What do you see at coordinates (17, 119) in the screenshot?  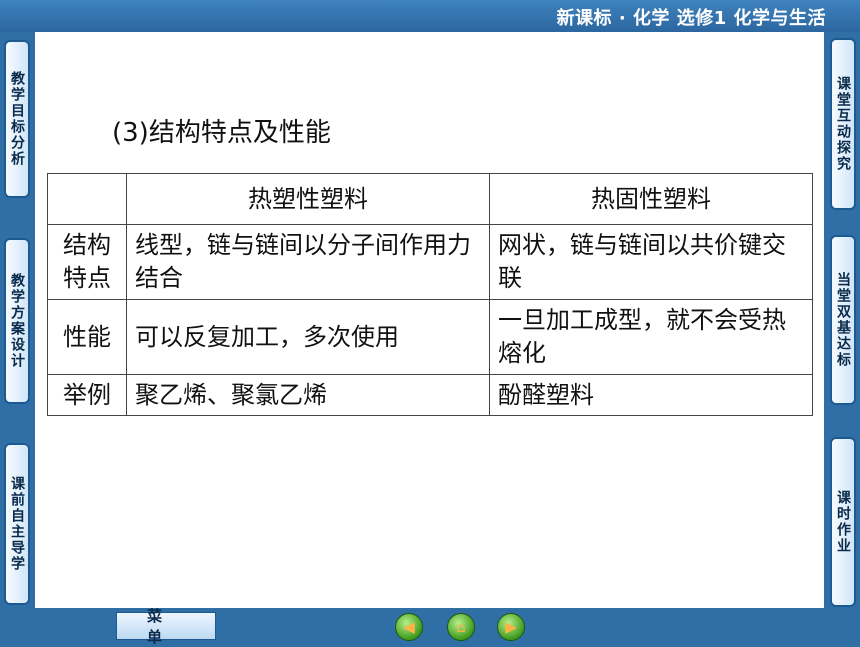 I see `tab-teaching-objectives: 教学目标分析` at bounding box center [17, 119].